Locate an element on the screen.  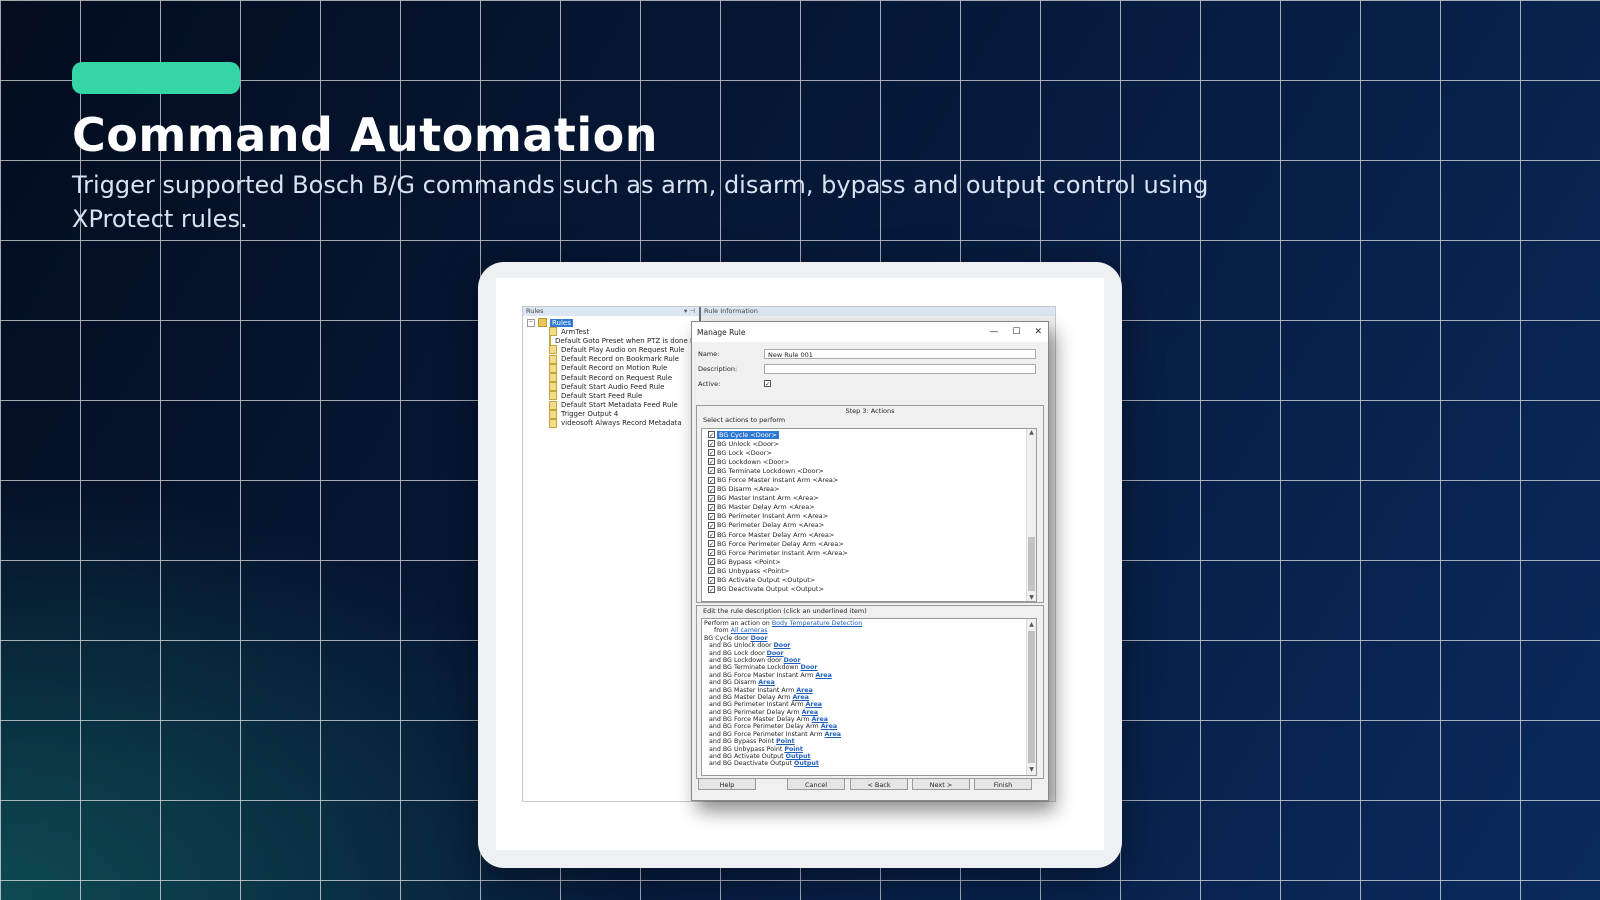
action-item: ✓ BG Lock <Door> is located at coordinates (869, 452).